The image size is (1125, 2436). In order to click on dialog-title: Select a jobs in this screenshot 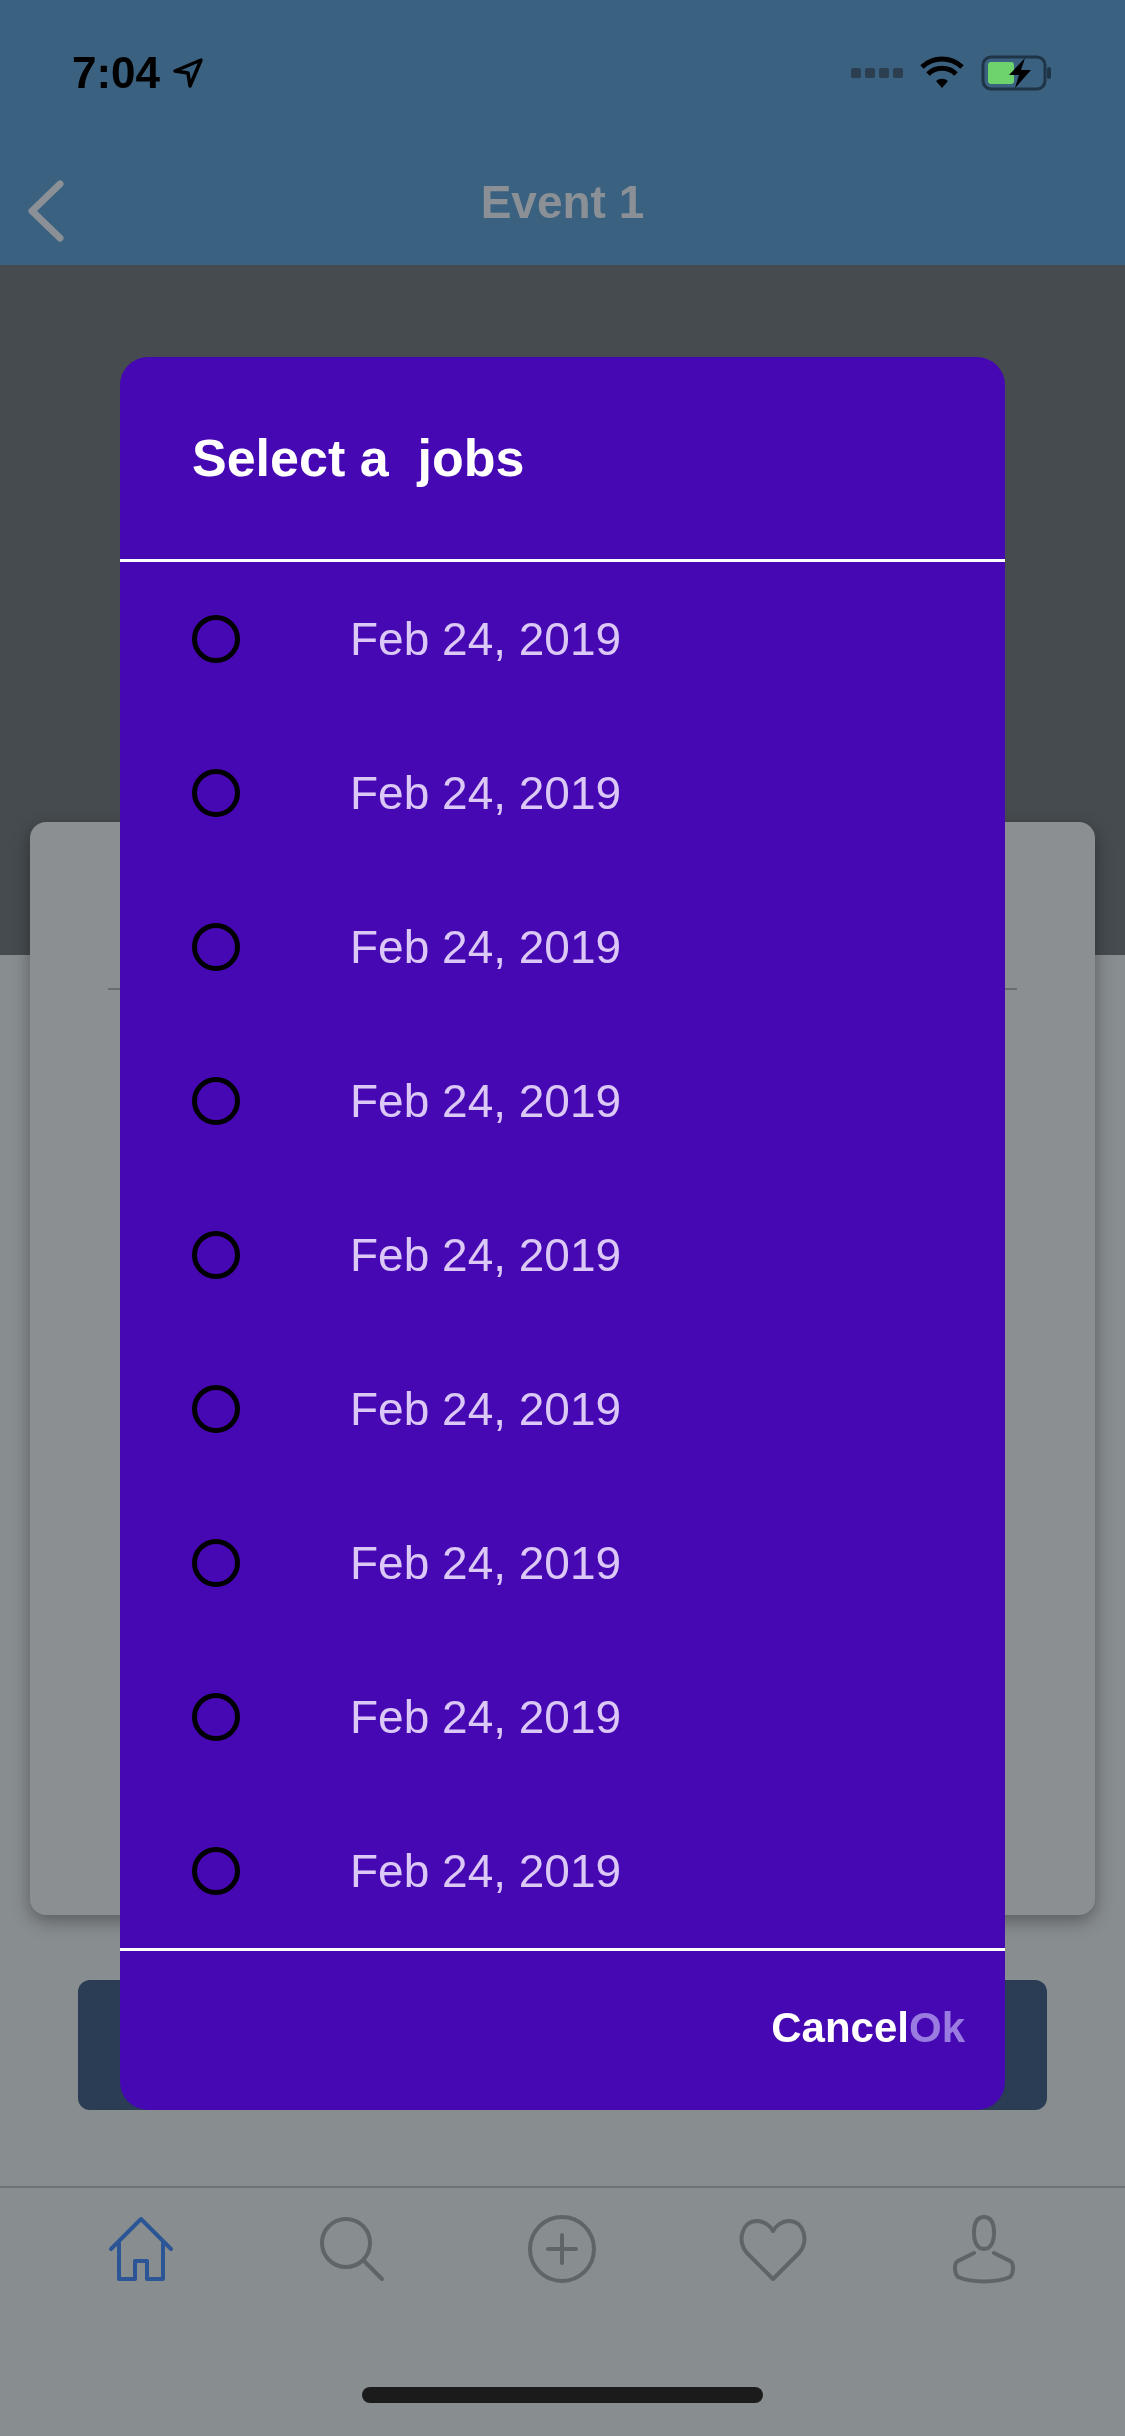, I will do `click(358, 458)`.